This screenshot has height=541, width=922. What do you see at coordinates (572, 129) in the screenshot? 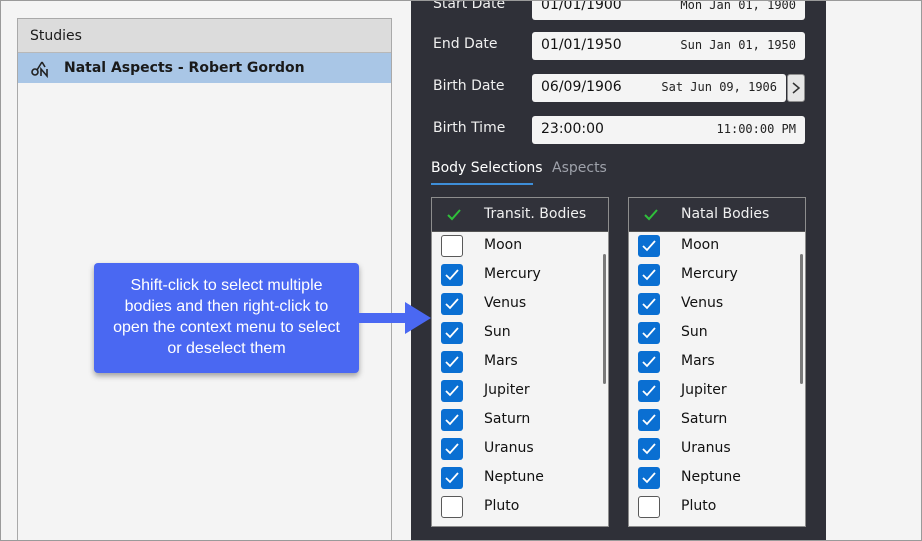
I see `birth-time-value: 23:00:00` at bounding box center [572, 129].